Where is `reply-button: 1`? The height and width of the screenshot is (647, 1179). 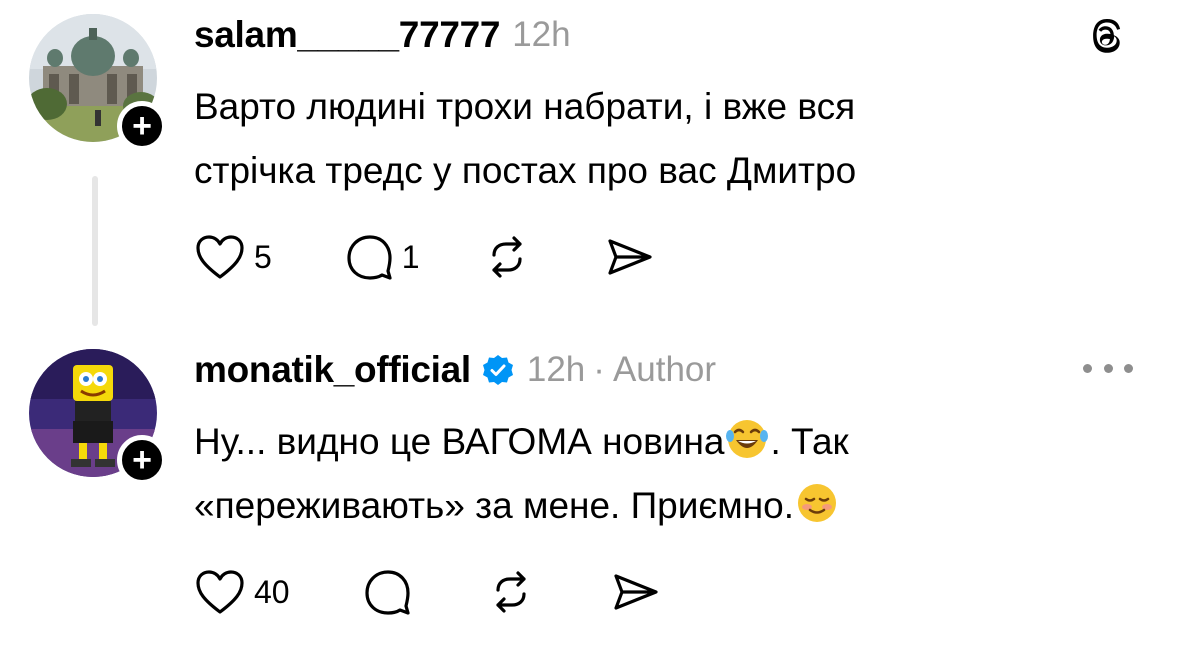
reply-button: 1 is located at coordinates (382, 257).